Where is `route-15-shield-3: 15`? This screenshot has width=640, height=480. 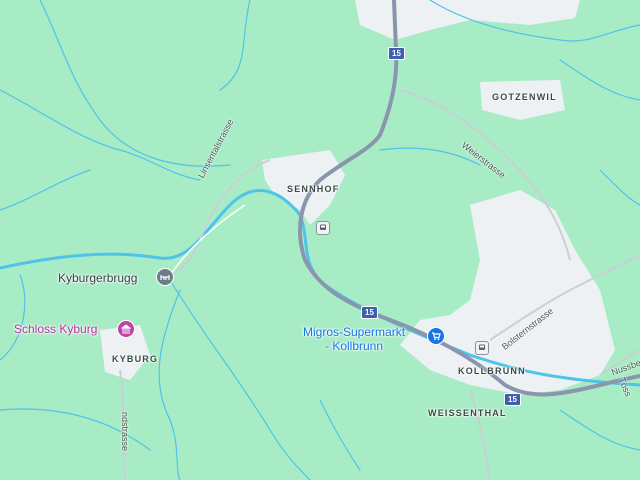 route-15-shield-3: 15 is located at coordinates (512, 399).